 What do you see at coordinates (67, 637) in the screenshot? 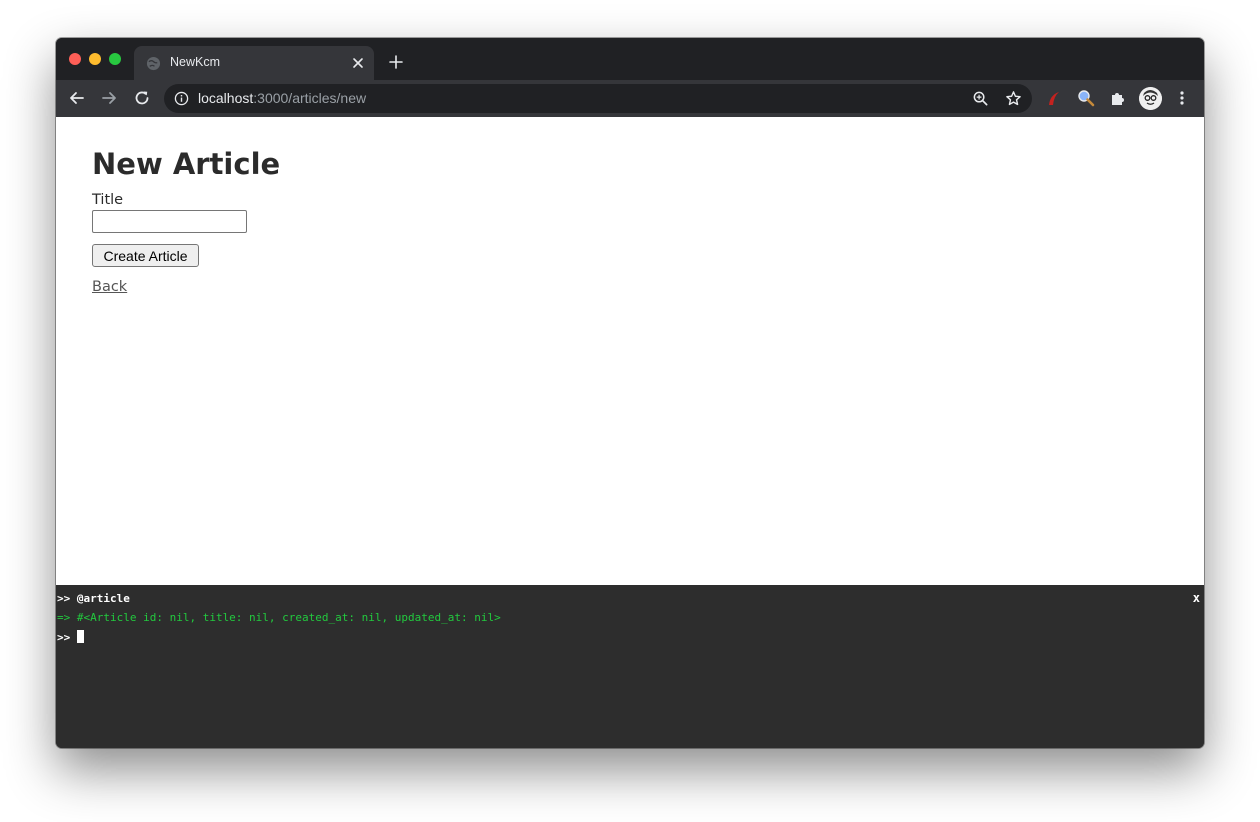
I see `console-prompt: >>` at bounding box center [67, 637].